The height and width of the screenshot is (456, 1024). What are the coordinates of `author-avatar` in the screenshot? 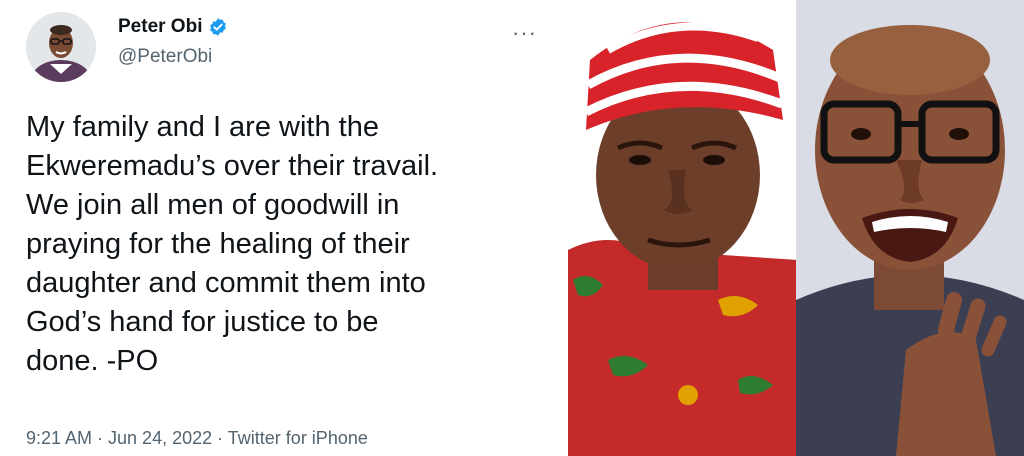 It's located at (61, 47).